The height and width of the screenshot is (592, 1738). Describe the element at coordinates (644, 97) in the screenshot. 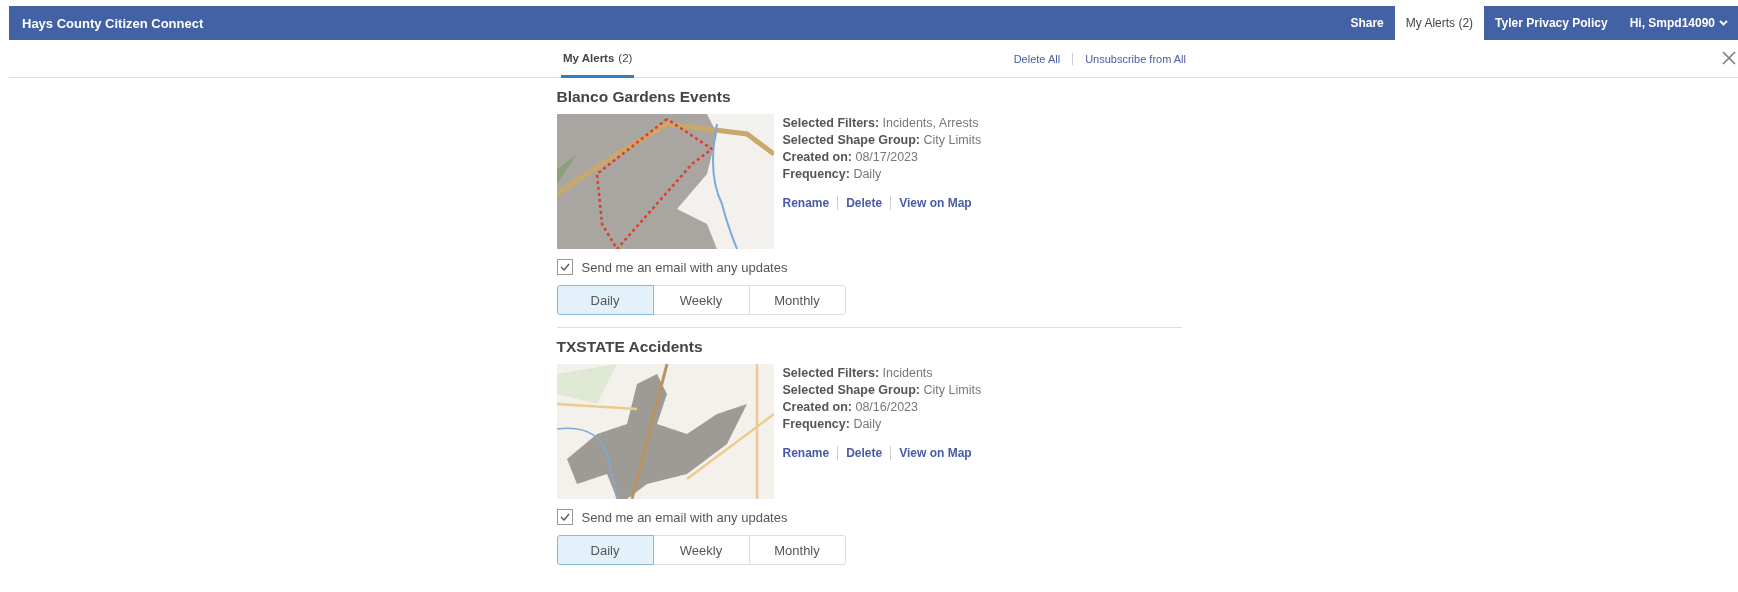

I see `alert-title: Blanco Gardens Events` at that location.